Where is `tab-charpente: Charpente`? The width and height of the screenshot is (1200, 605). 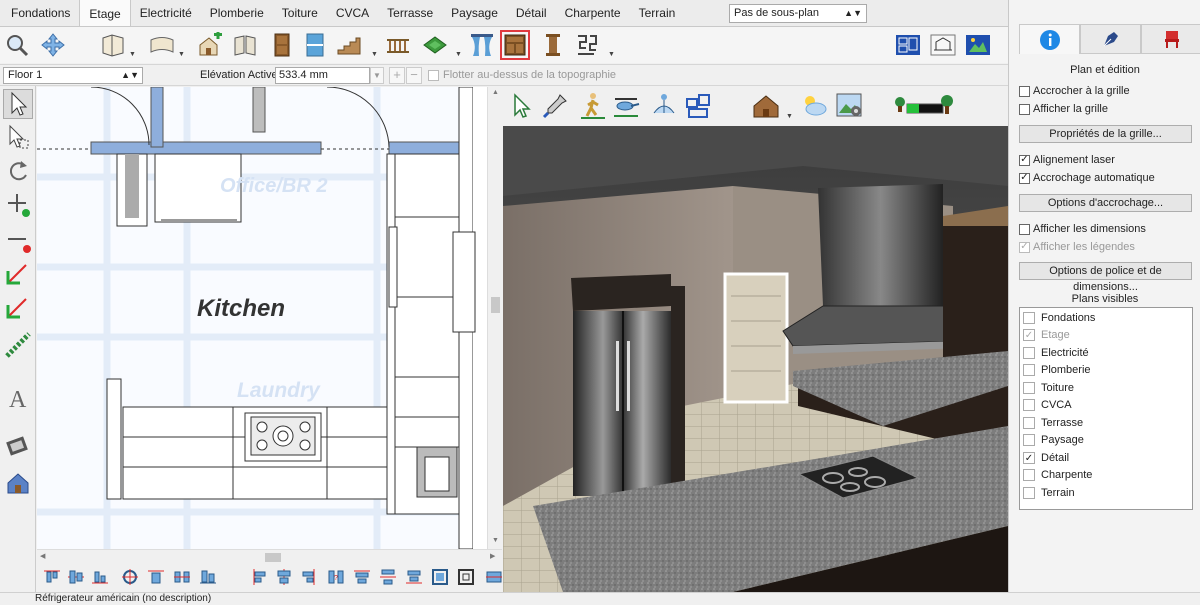 tab-charpente: Charpente is located at coordinates (593, 13).